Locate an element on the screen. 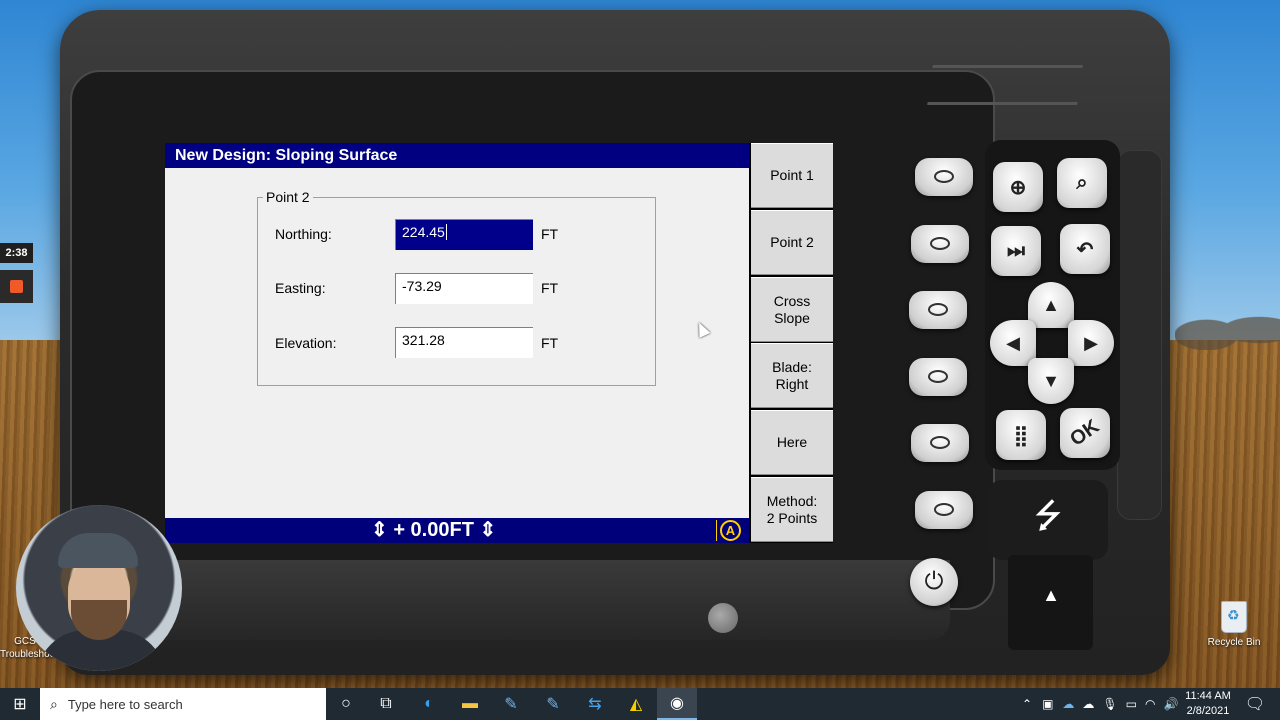 The image size is (1280, 720). left-arrow-button: ◀ is located at coordinates (1013, 343).